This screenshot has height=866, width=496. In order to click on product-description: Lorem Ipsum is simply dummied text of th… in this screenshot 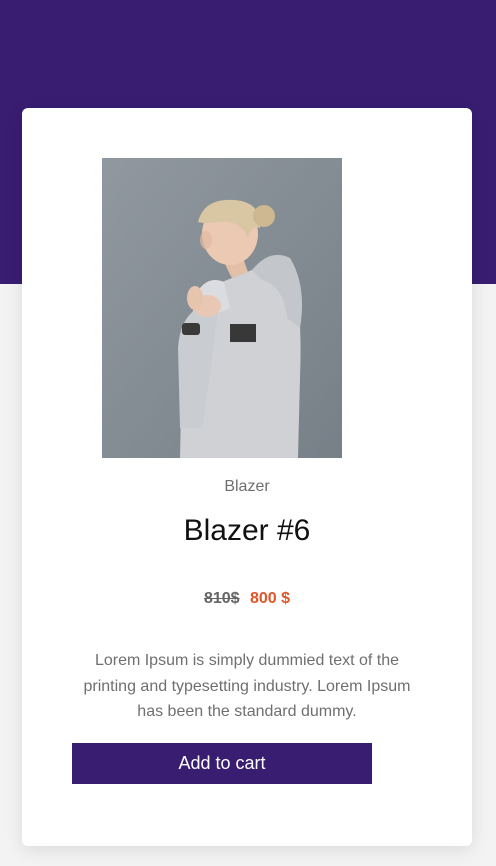, I will do `click(247, 686)`.